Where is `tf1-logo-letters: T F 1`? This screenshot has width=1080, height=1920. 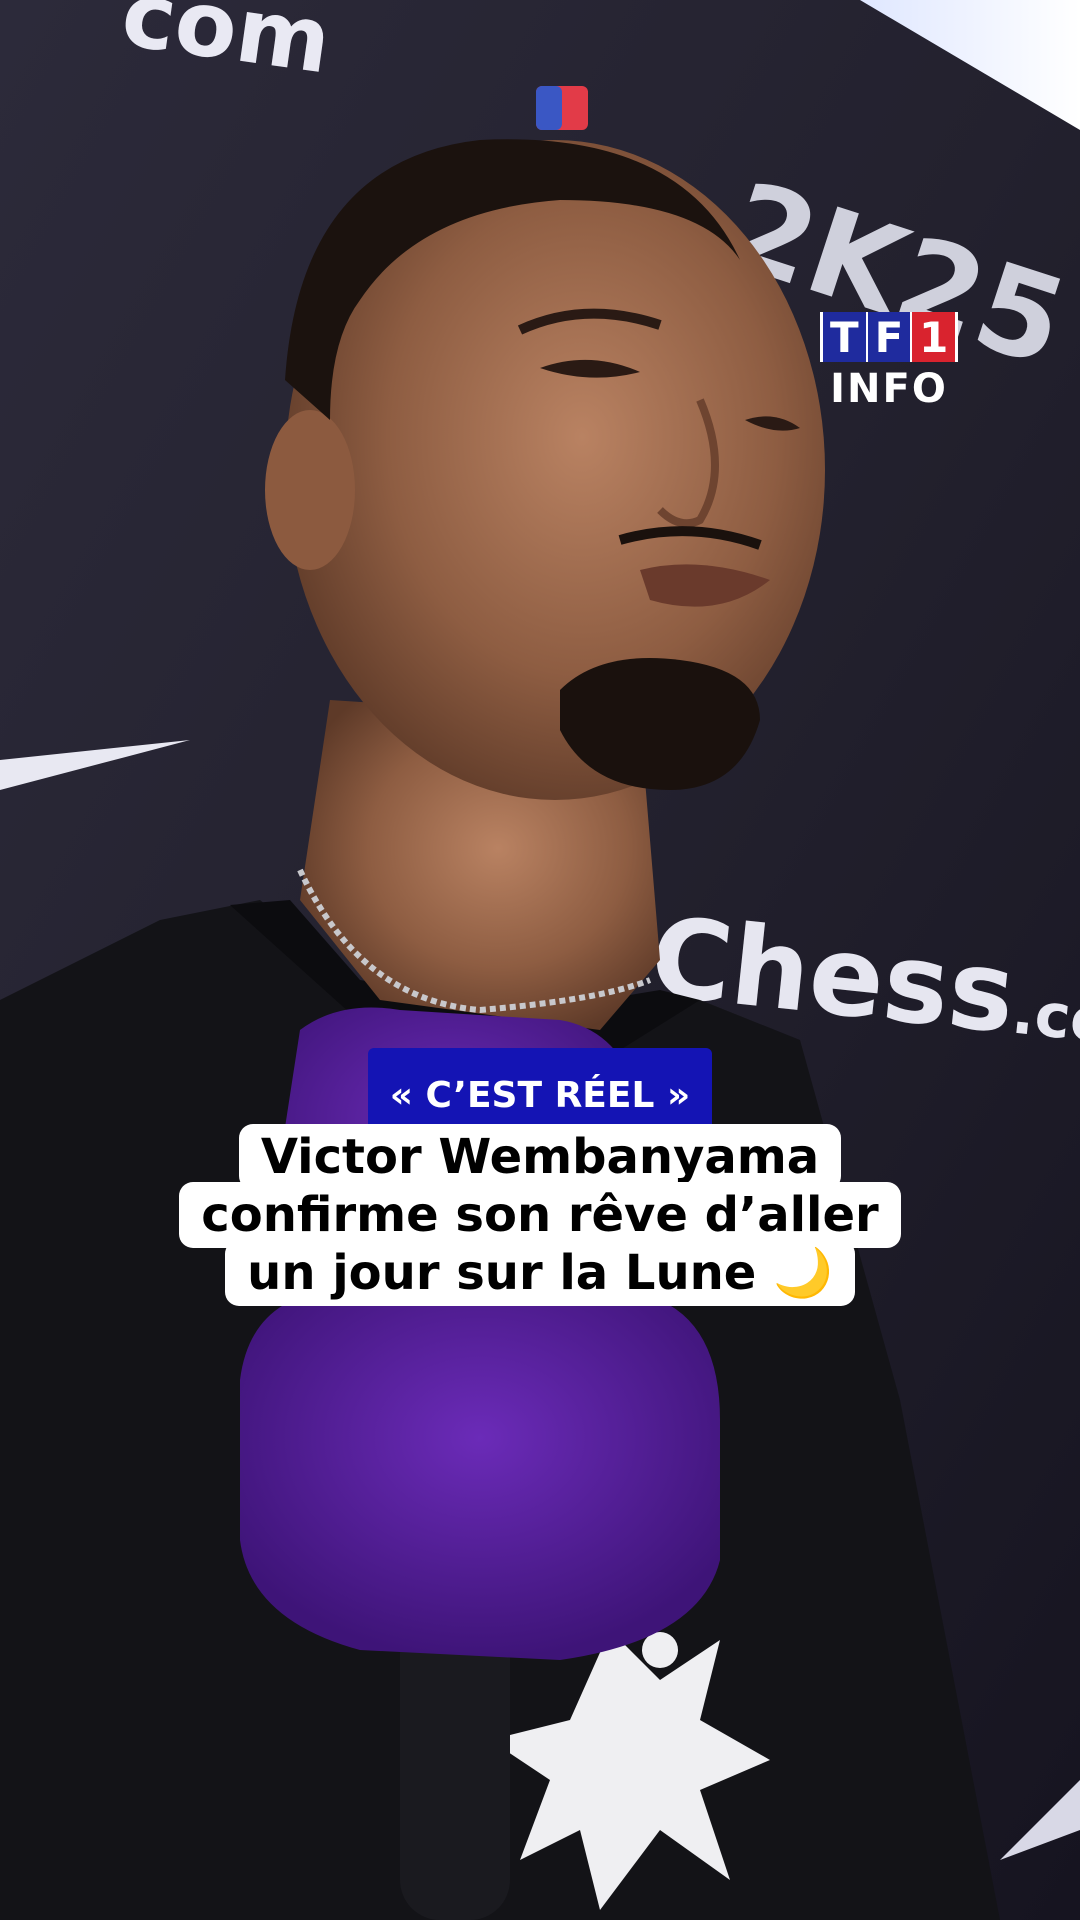 tf1-logo-letters: T F 1 is located at coordinates (889, 337).